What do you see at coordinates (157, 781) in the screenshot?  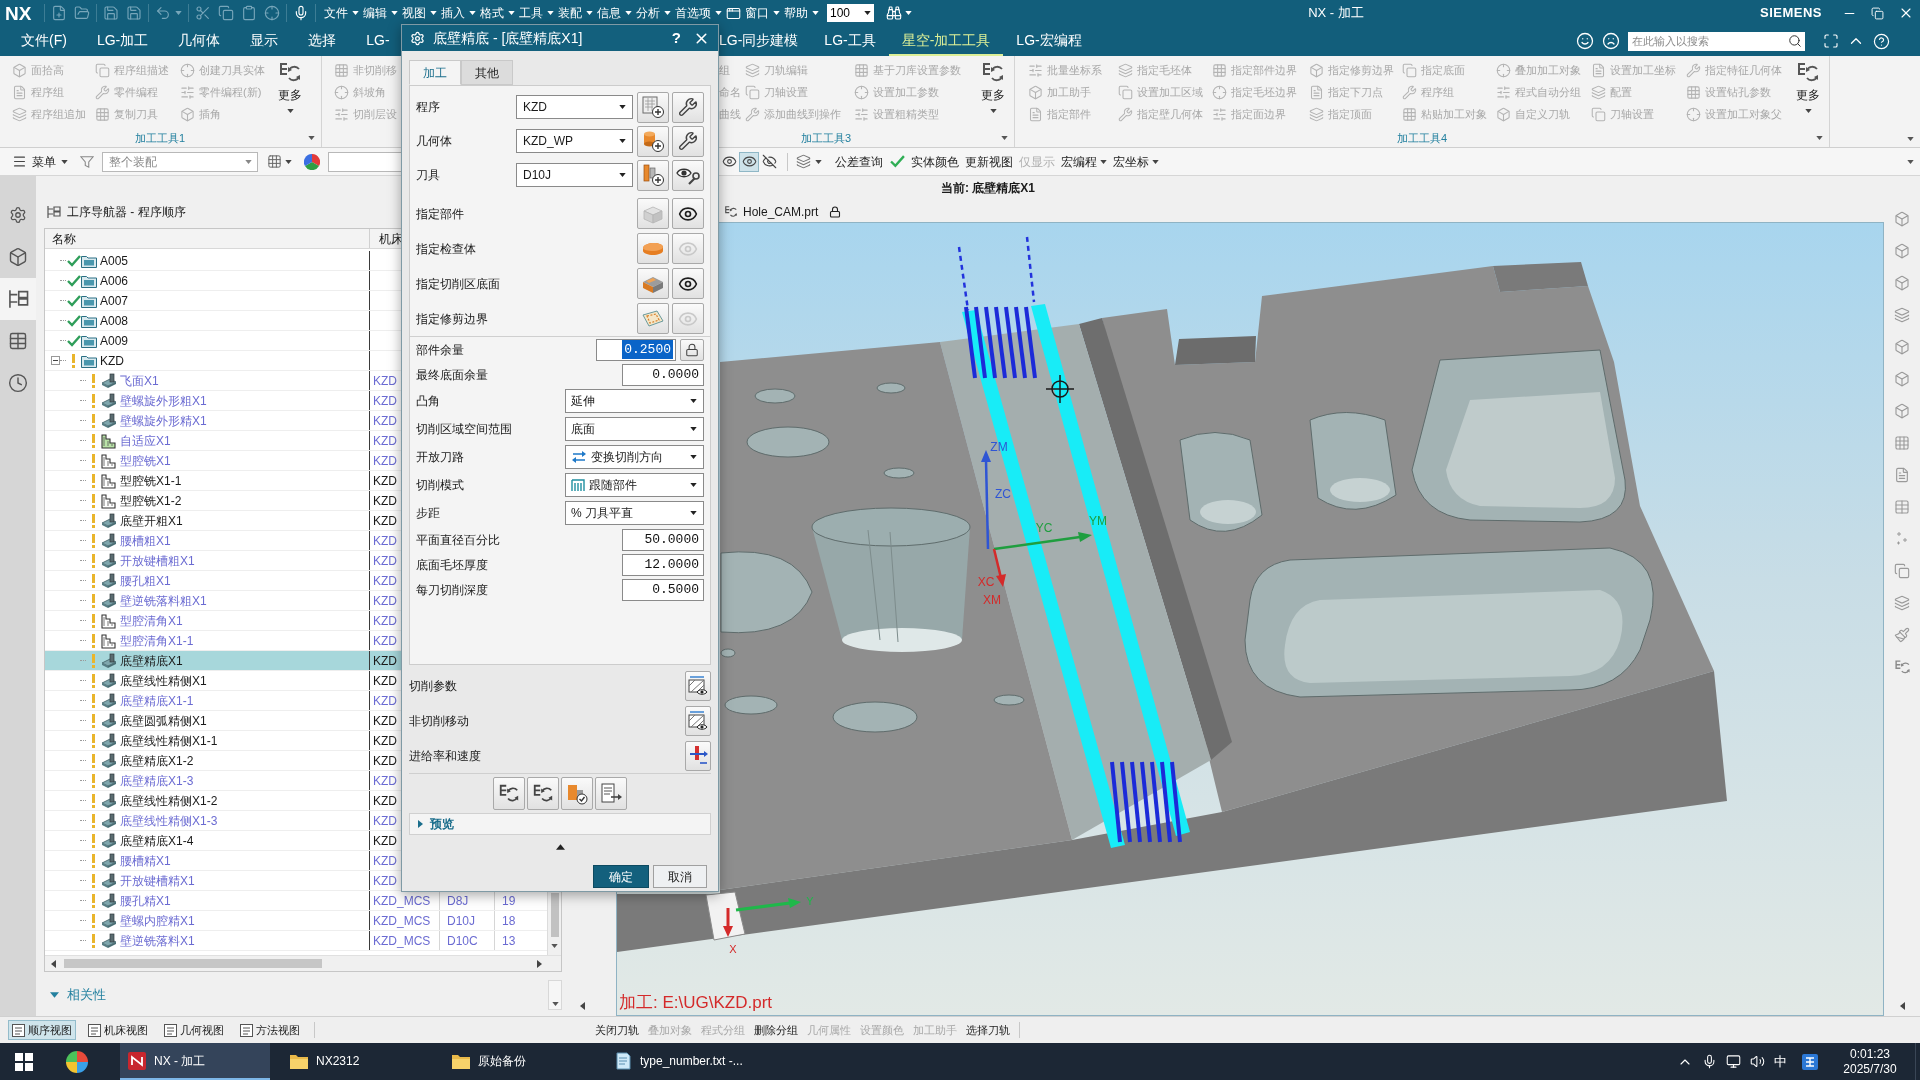 I see `tree-item-label: 底壁精底X1-3` at bounding box center [157, 781].